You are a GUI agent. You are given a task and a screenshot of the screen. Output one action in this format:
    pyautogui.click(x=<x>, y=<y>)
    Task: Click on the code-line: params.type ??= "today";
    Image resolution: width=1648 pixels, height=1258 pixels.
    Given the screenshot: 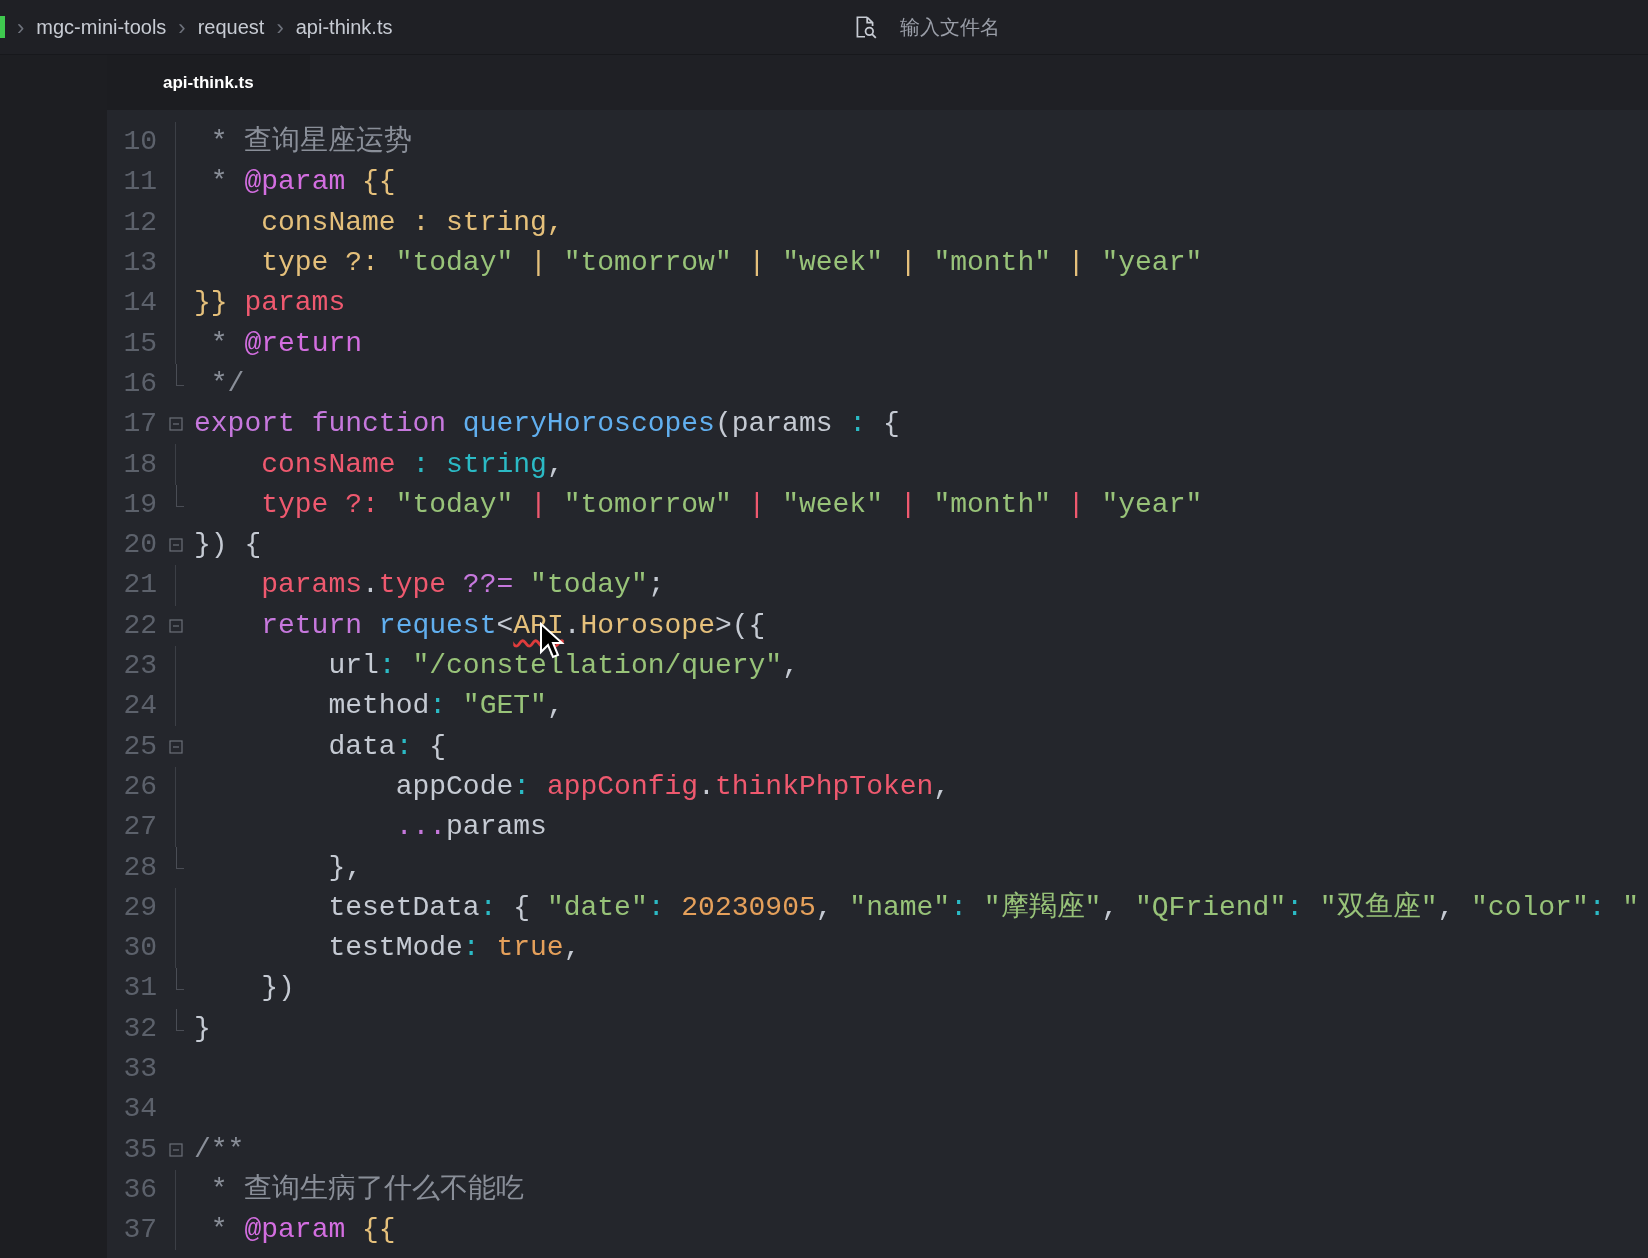 What is the action you would take?
    pyautogui.click(x=462, y=585)
    